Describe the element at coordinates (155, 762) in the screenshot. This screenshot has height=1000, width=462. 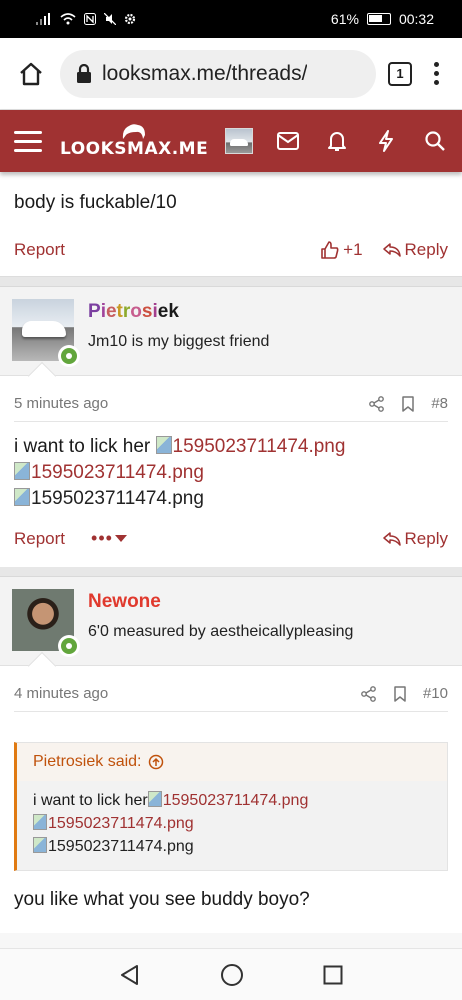
I see `jump-up-arrow-icon` at that location.